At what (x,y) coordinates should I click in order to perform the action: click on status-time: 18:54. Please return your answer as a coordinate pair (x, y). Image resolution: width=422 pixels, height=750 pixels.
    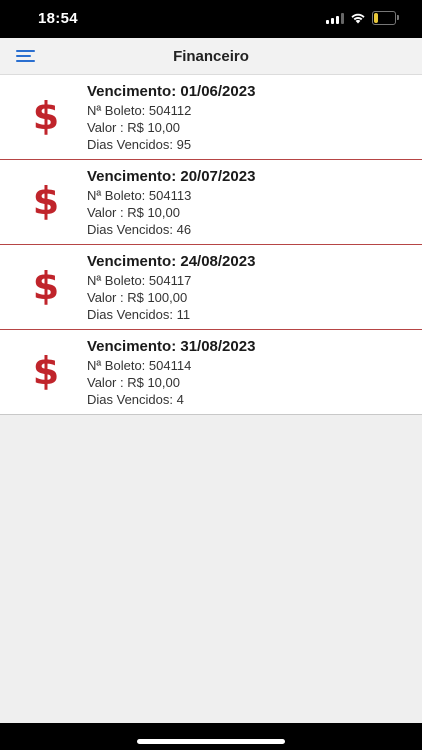
    Looking at the image, I should click on (58, 18).